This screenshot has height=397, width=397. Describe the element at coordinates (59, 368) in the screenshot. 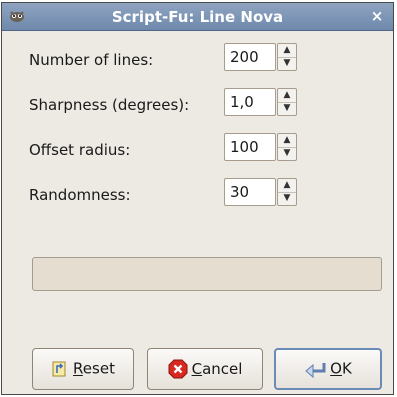

I see `reset-icon` at that location.